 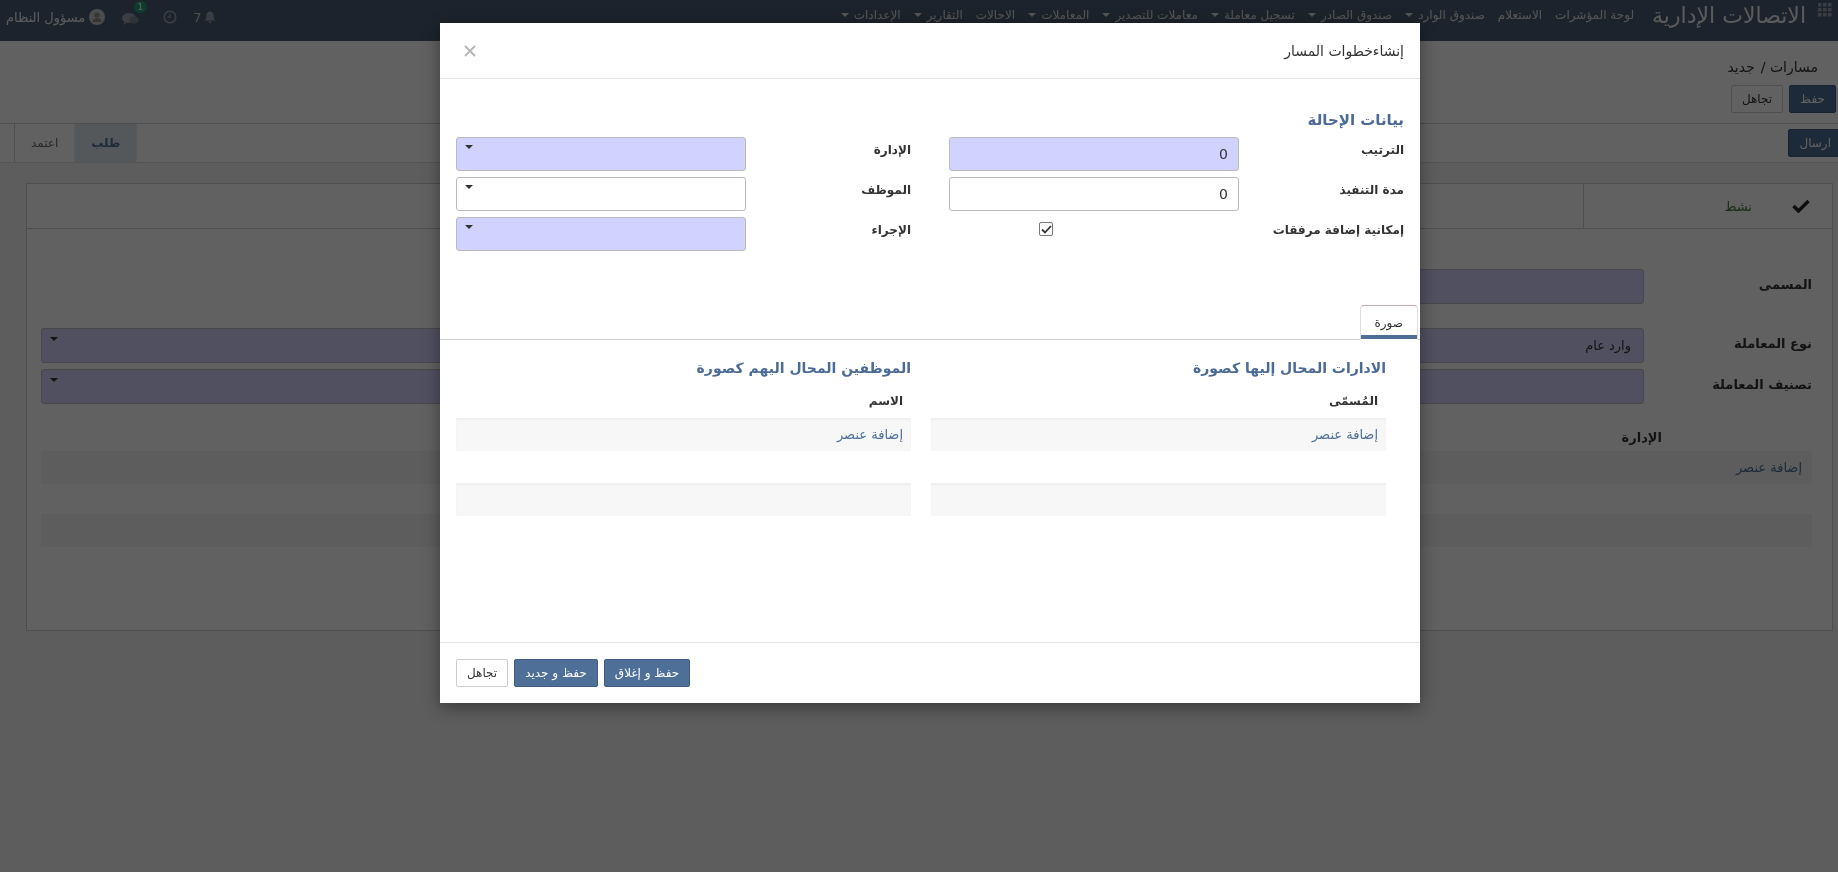 What do you see at coordinates (803, 368) in the screenshot?
I see `list-title: الموظفين المحال اليهم كصورة` at bounding box center [803, 368].